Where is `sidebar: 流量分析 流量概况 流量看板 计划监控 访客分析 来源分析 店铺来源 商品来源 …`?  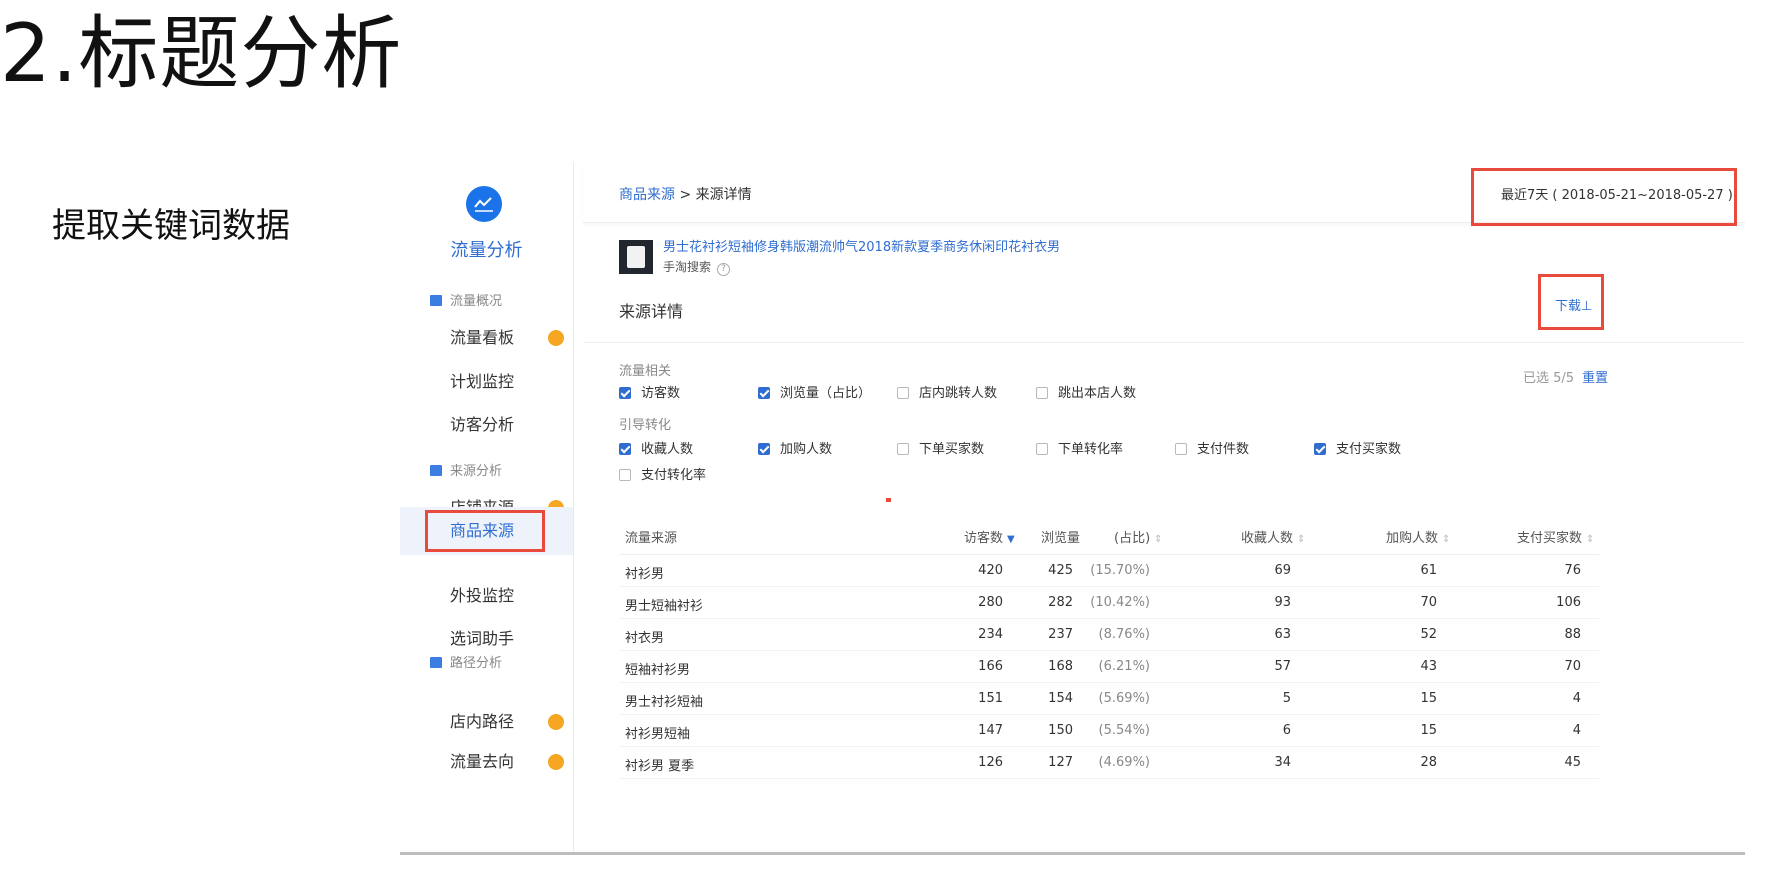 sidebar: 流量分析 流量概况 流量看板 计划监控 访客分析 来源分析 店铺来源 商品来源 … is located at coordinates (487, 507).